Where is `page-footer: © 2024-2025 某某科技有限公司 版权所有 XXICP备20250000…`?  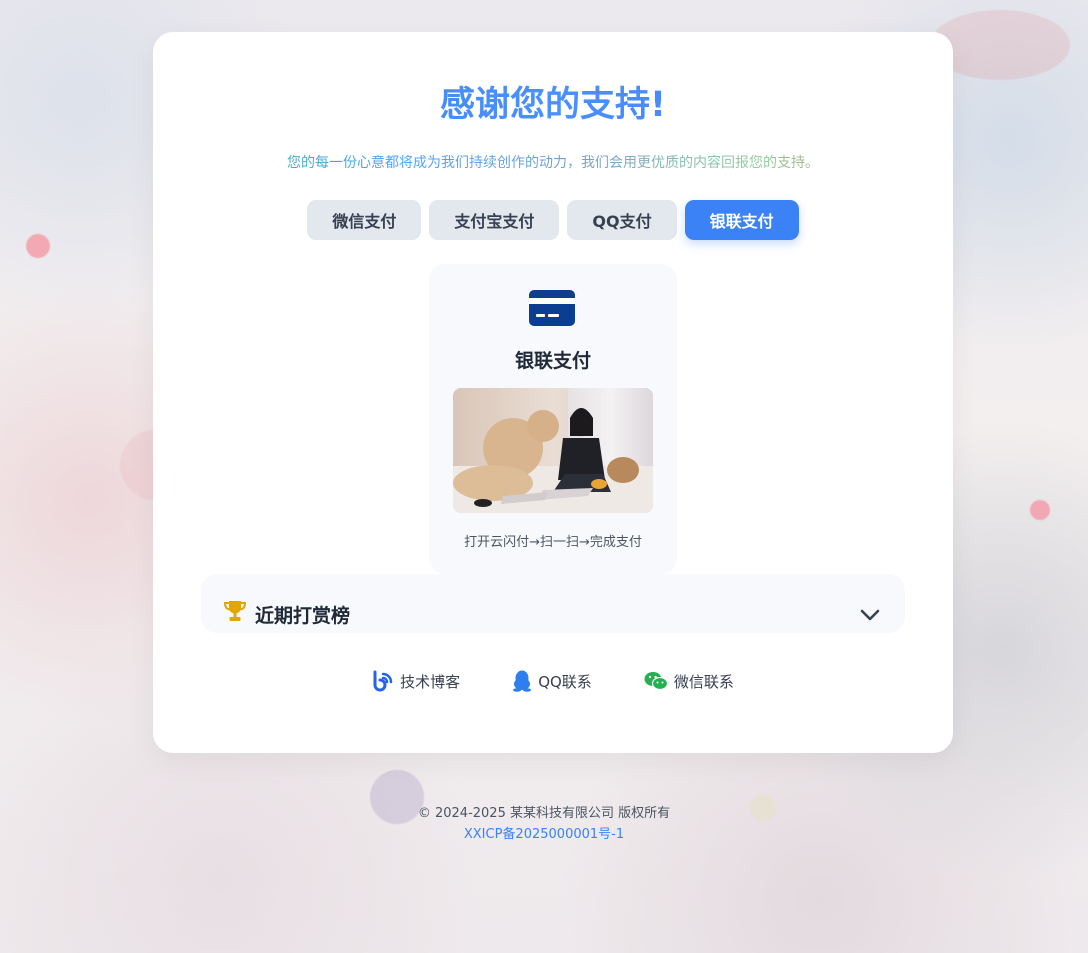 page-footer: © 2024-2025 某某科技有限公司 版权所有 XXICP备20250000… is located at coordinates (544, 824).